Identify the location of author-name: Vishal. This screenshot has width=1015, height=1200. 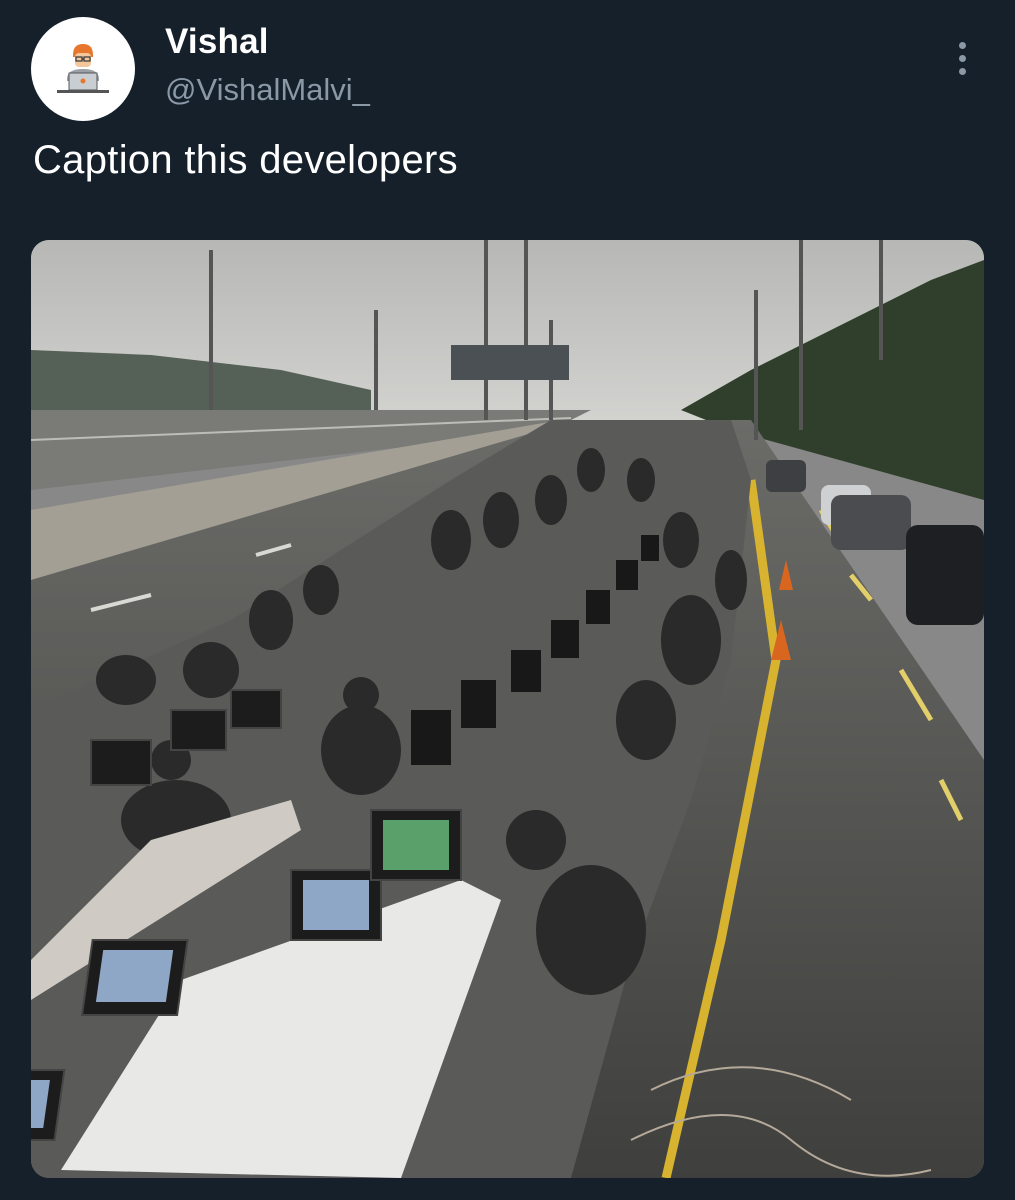
(217, 42).